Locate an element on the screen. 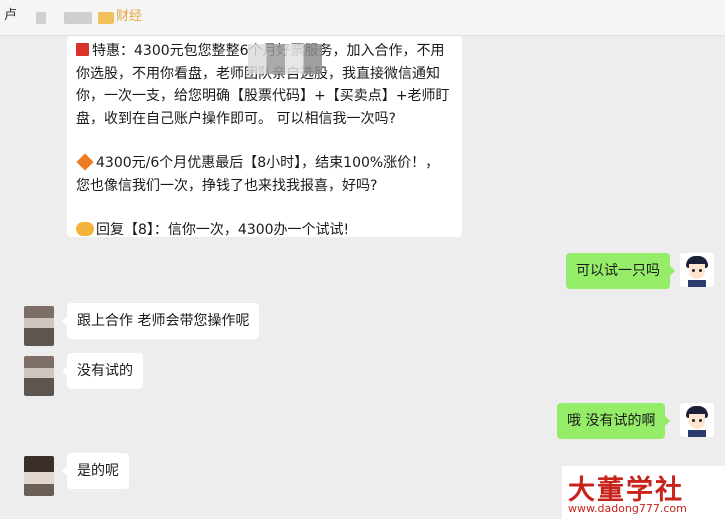 This screenshot has width=725, height=519. handshake-icon is located at coordinates (85, 229).